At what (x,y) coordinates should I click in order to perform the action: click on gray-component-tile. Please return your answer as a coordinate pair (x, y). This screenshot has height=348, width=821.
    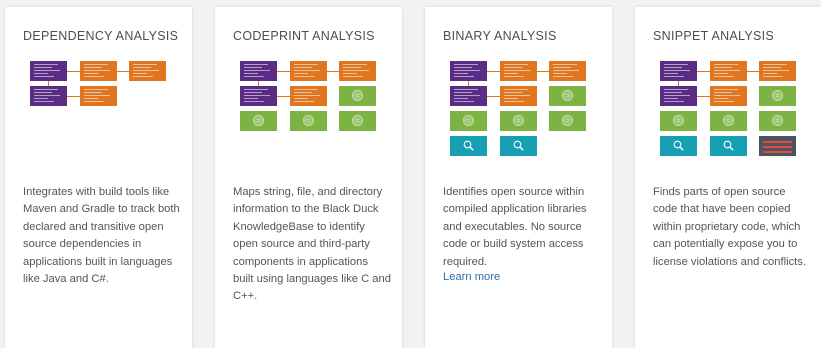
    Looking at the image, I should click on (777, 146).